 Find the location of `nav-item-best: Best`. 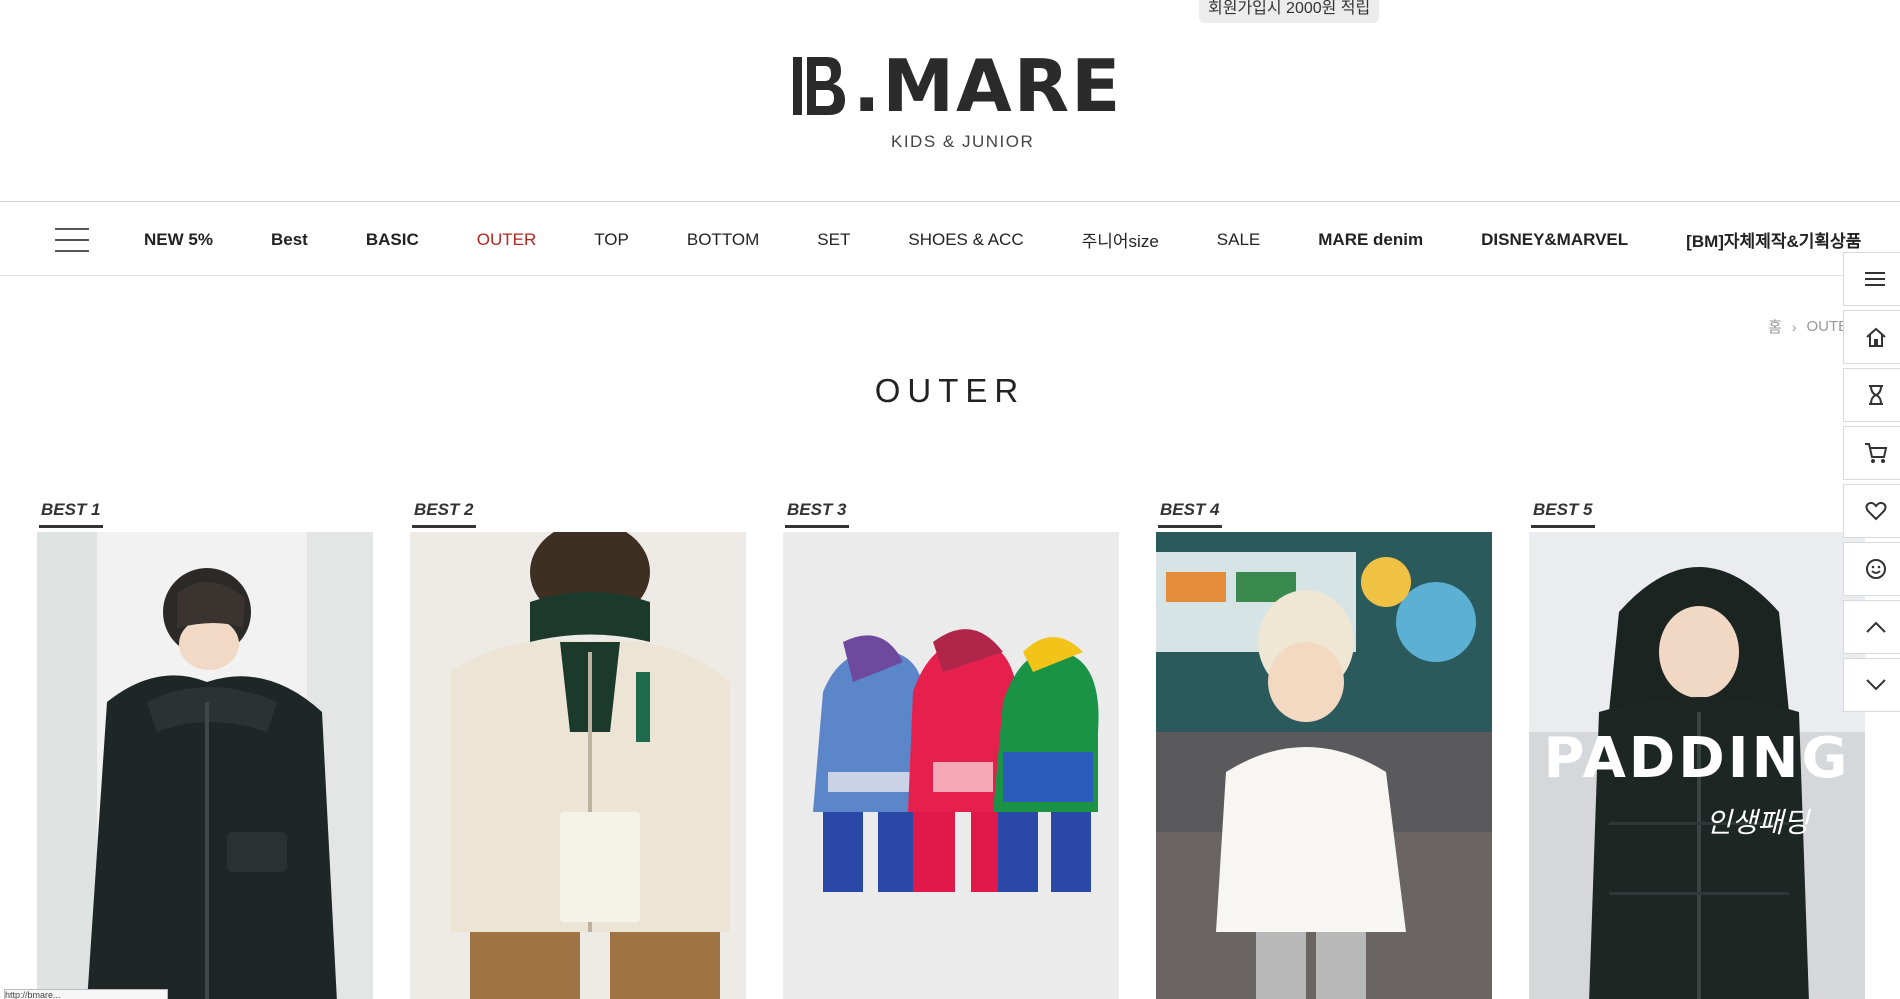

nav-item-best: Best is located at coordinates (289, 240).